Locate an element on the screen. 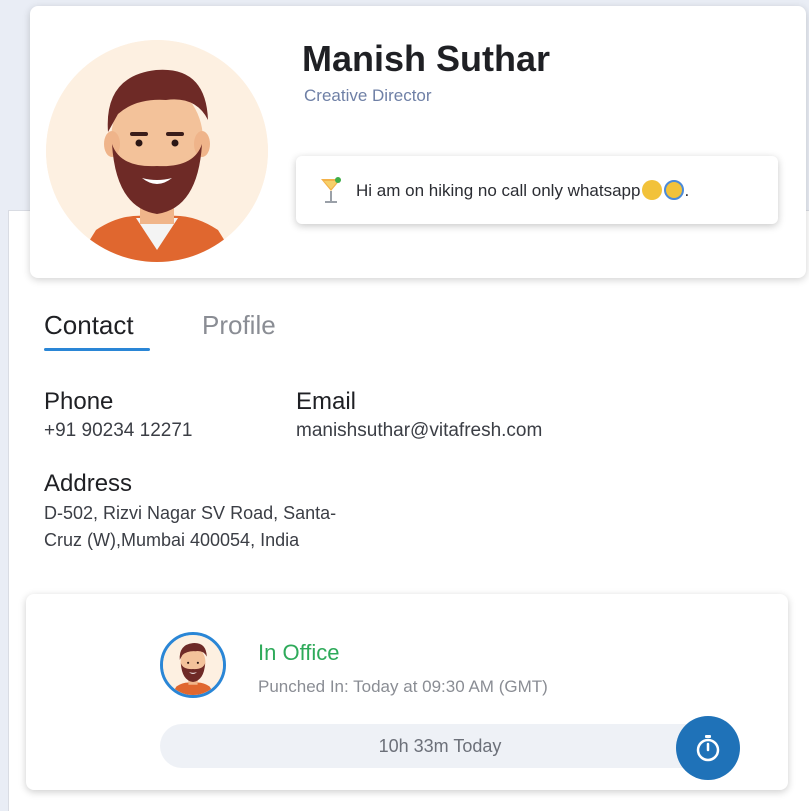 Image resolution: width=809 pixels, height=811 pixels. profile-name: Manish Suthar is located at coordinates (426, 58).